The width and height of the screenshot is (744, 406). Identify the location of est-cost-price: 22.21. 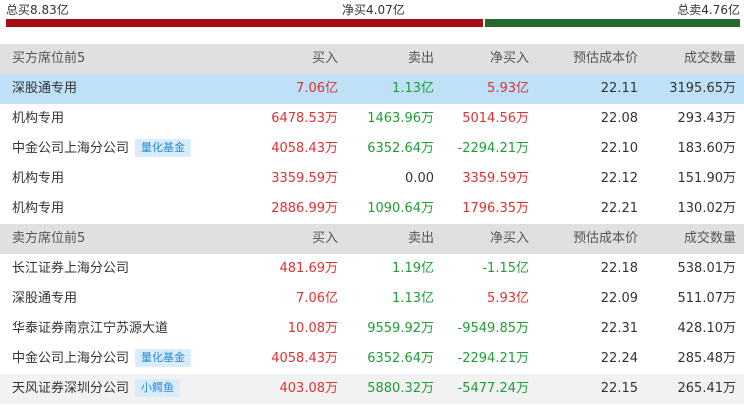
(619, 208).